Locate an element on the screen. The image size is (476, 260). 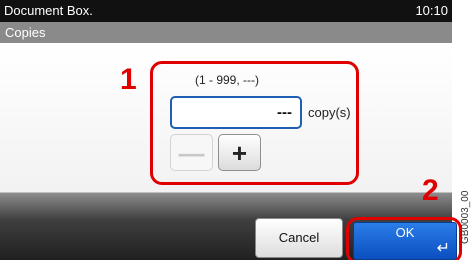
cancel-button: Cancel is located at coordinates (299, 238).